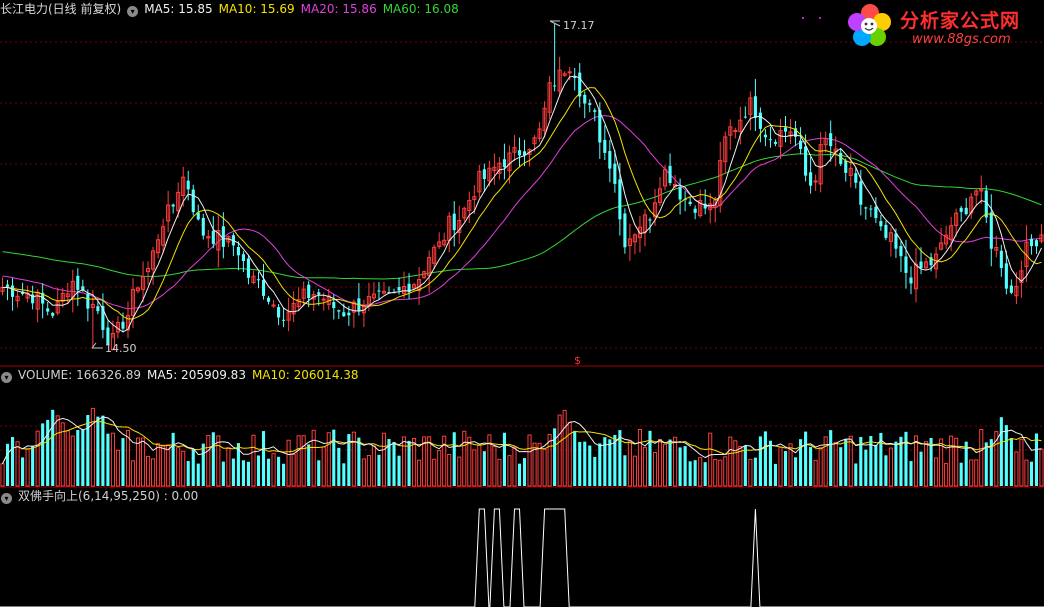  I want to click on volume-ma10-label: MA10: 206014.38, so click(305, 375).